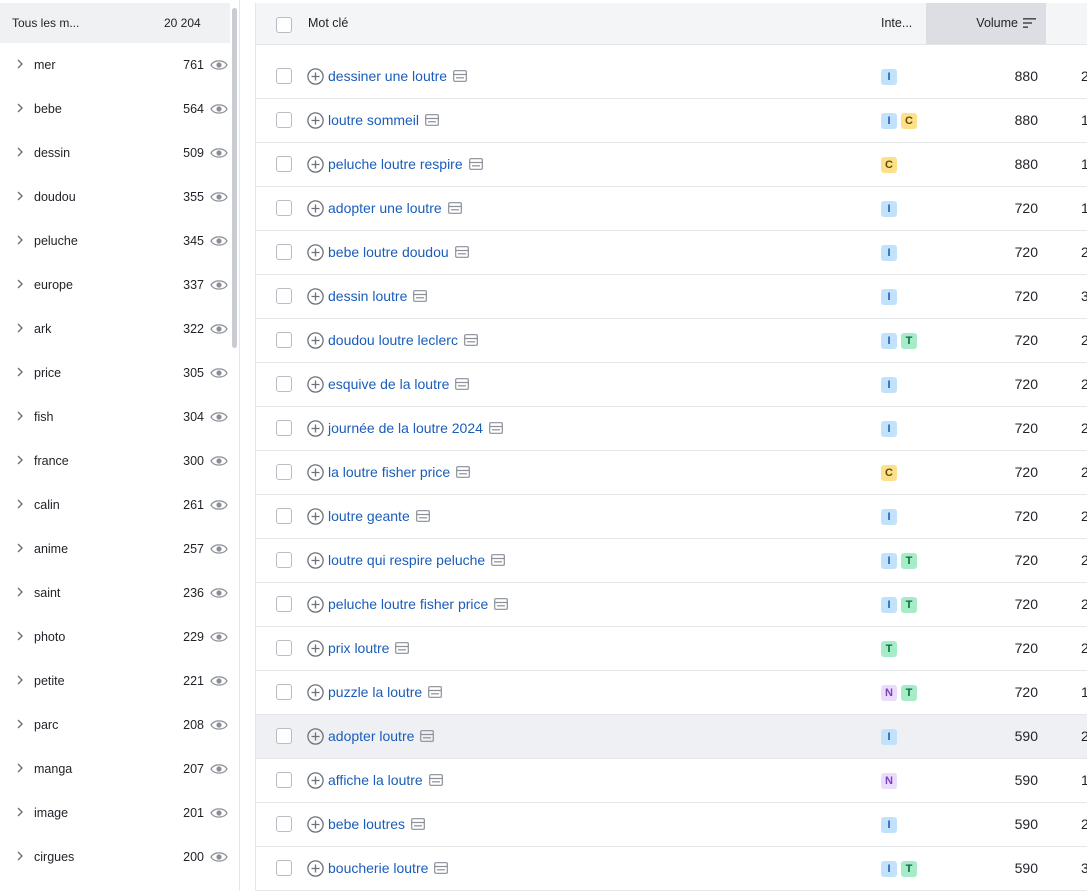  I want to click on sidebar-item-petite: petite 221, so click(116, 681).